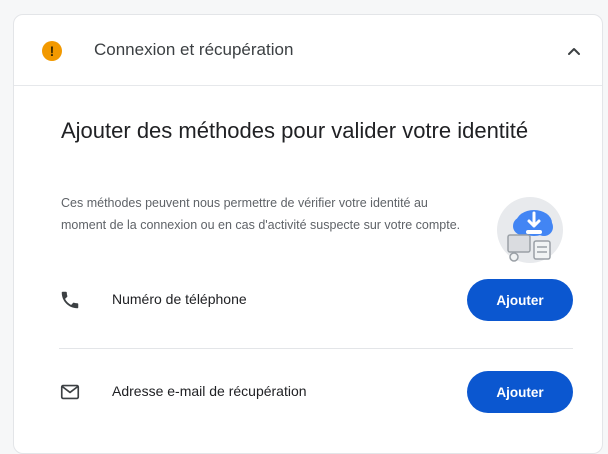  Describe the element at coordinates (70, 300) in the screenshot. I see `phone-icon` at that location.